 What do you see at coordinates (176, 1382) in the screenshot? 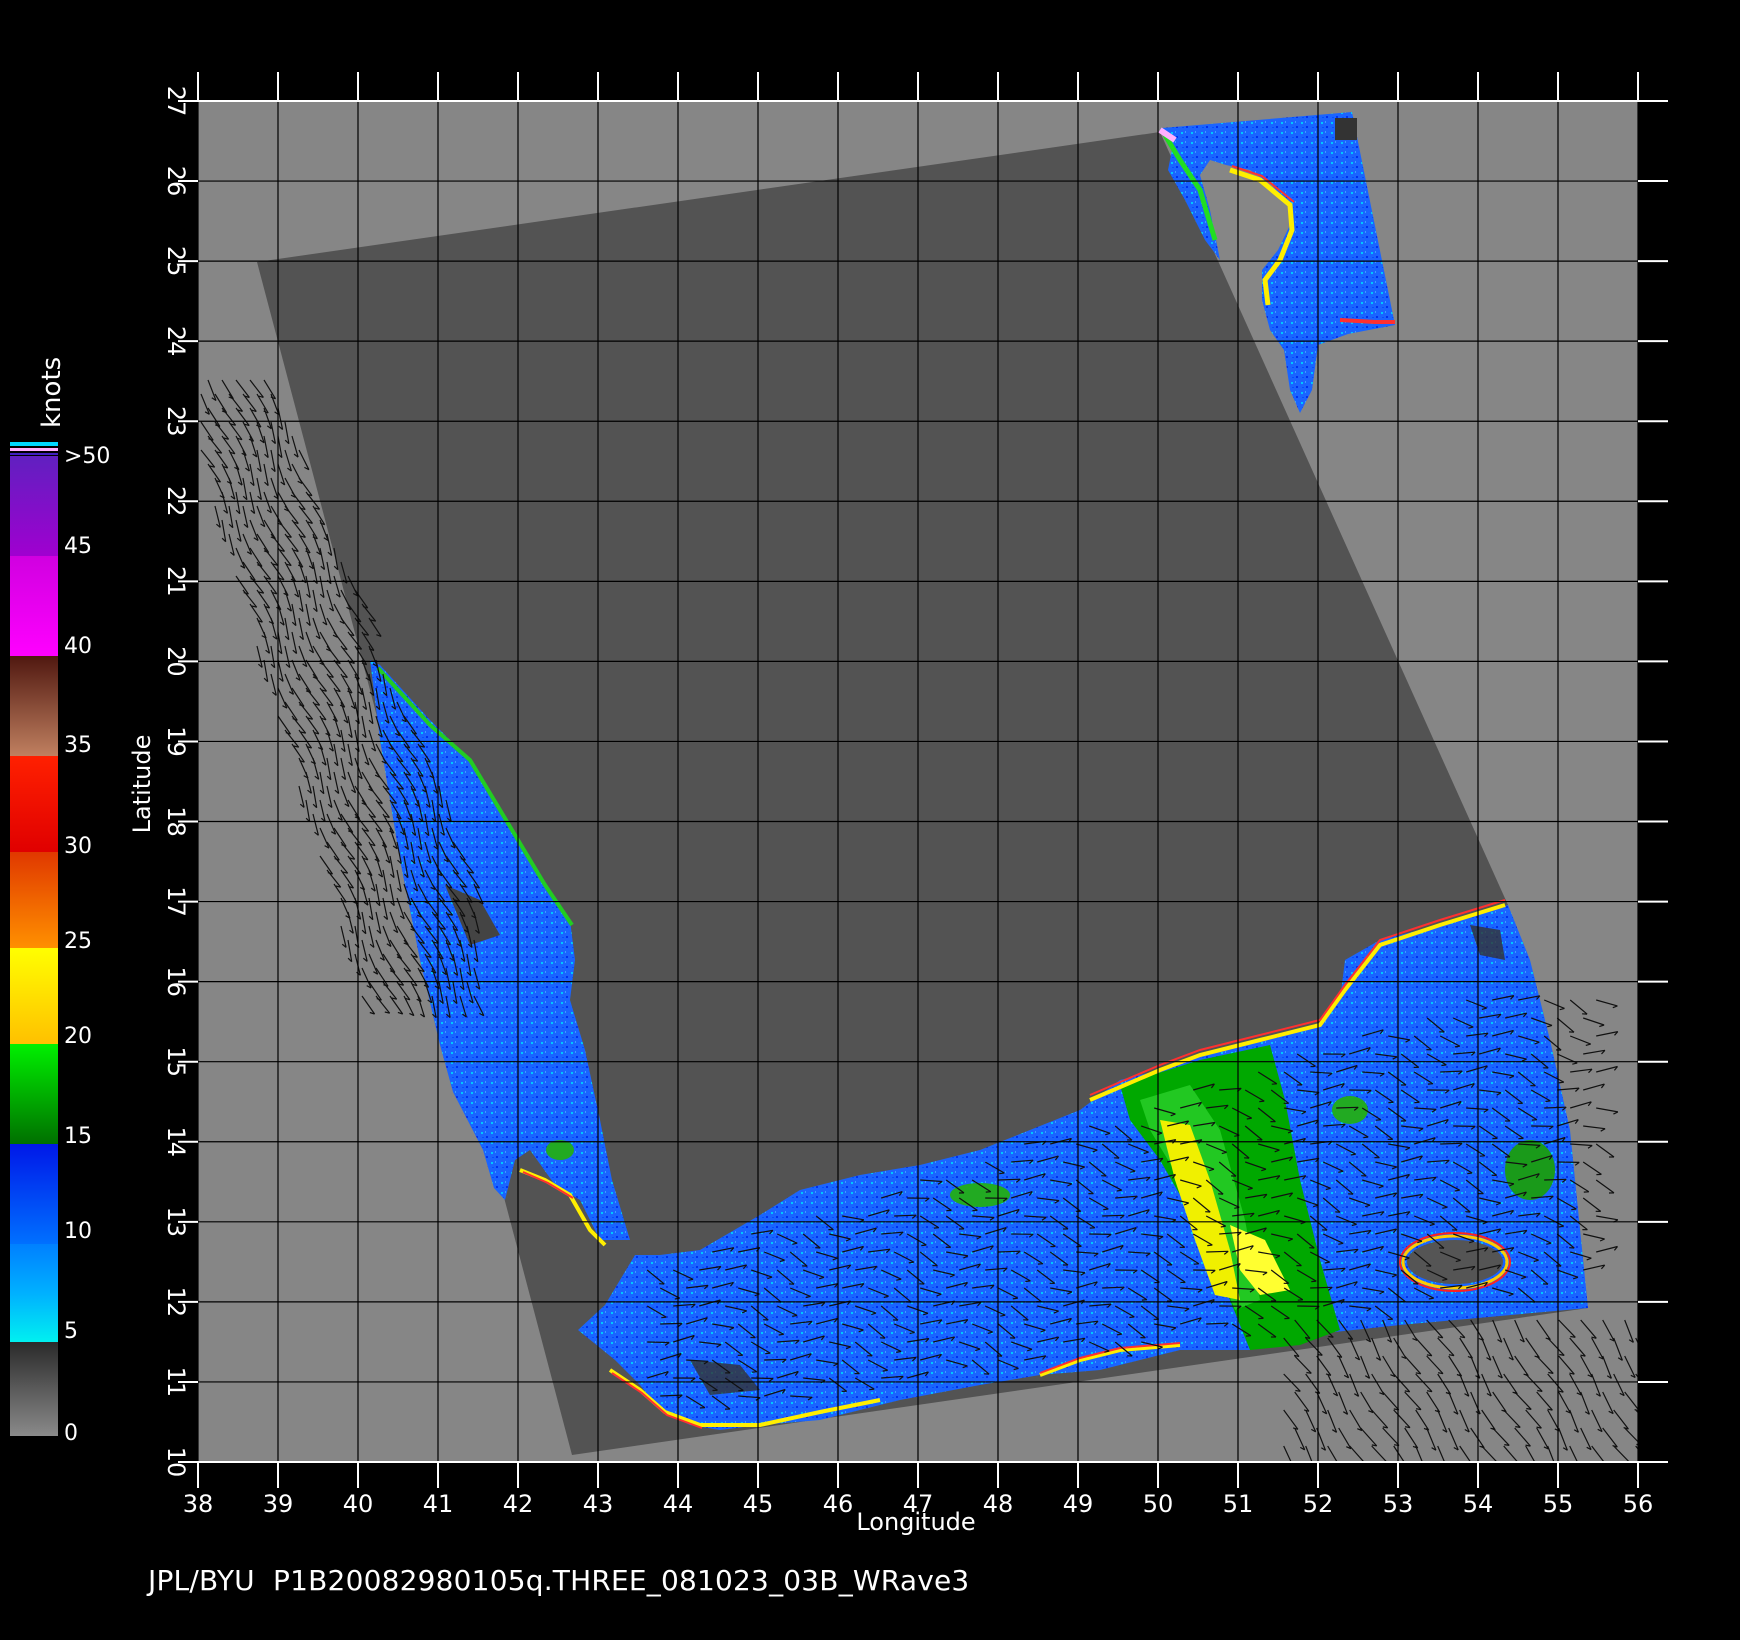
I see `lat-tick-label: 11` at bounding box center [176, 1382].